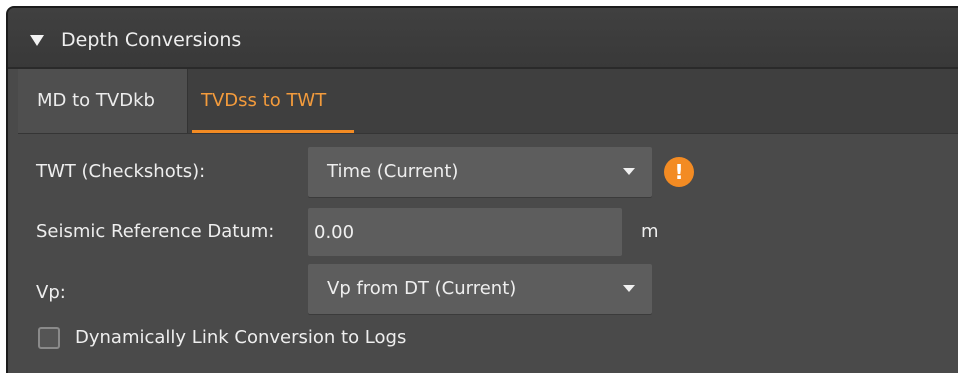 The width and height of the screenshot is (958, 373). Describe the element at coordinates (240, 338) in the screenshot. I see `dynamic-link-label: Dynamically Link Conversion to Logs` at that location.